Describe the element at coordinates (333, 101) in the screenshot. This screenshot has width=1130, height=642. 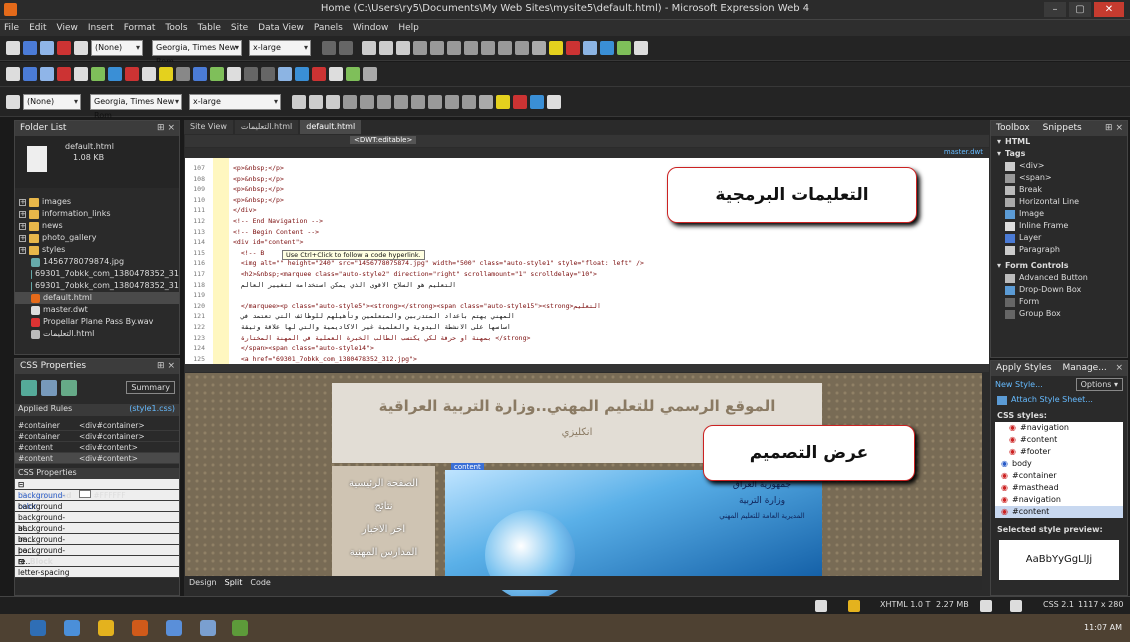
I see `underline2-icon` at that location.